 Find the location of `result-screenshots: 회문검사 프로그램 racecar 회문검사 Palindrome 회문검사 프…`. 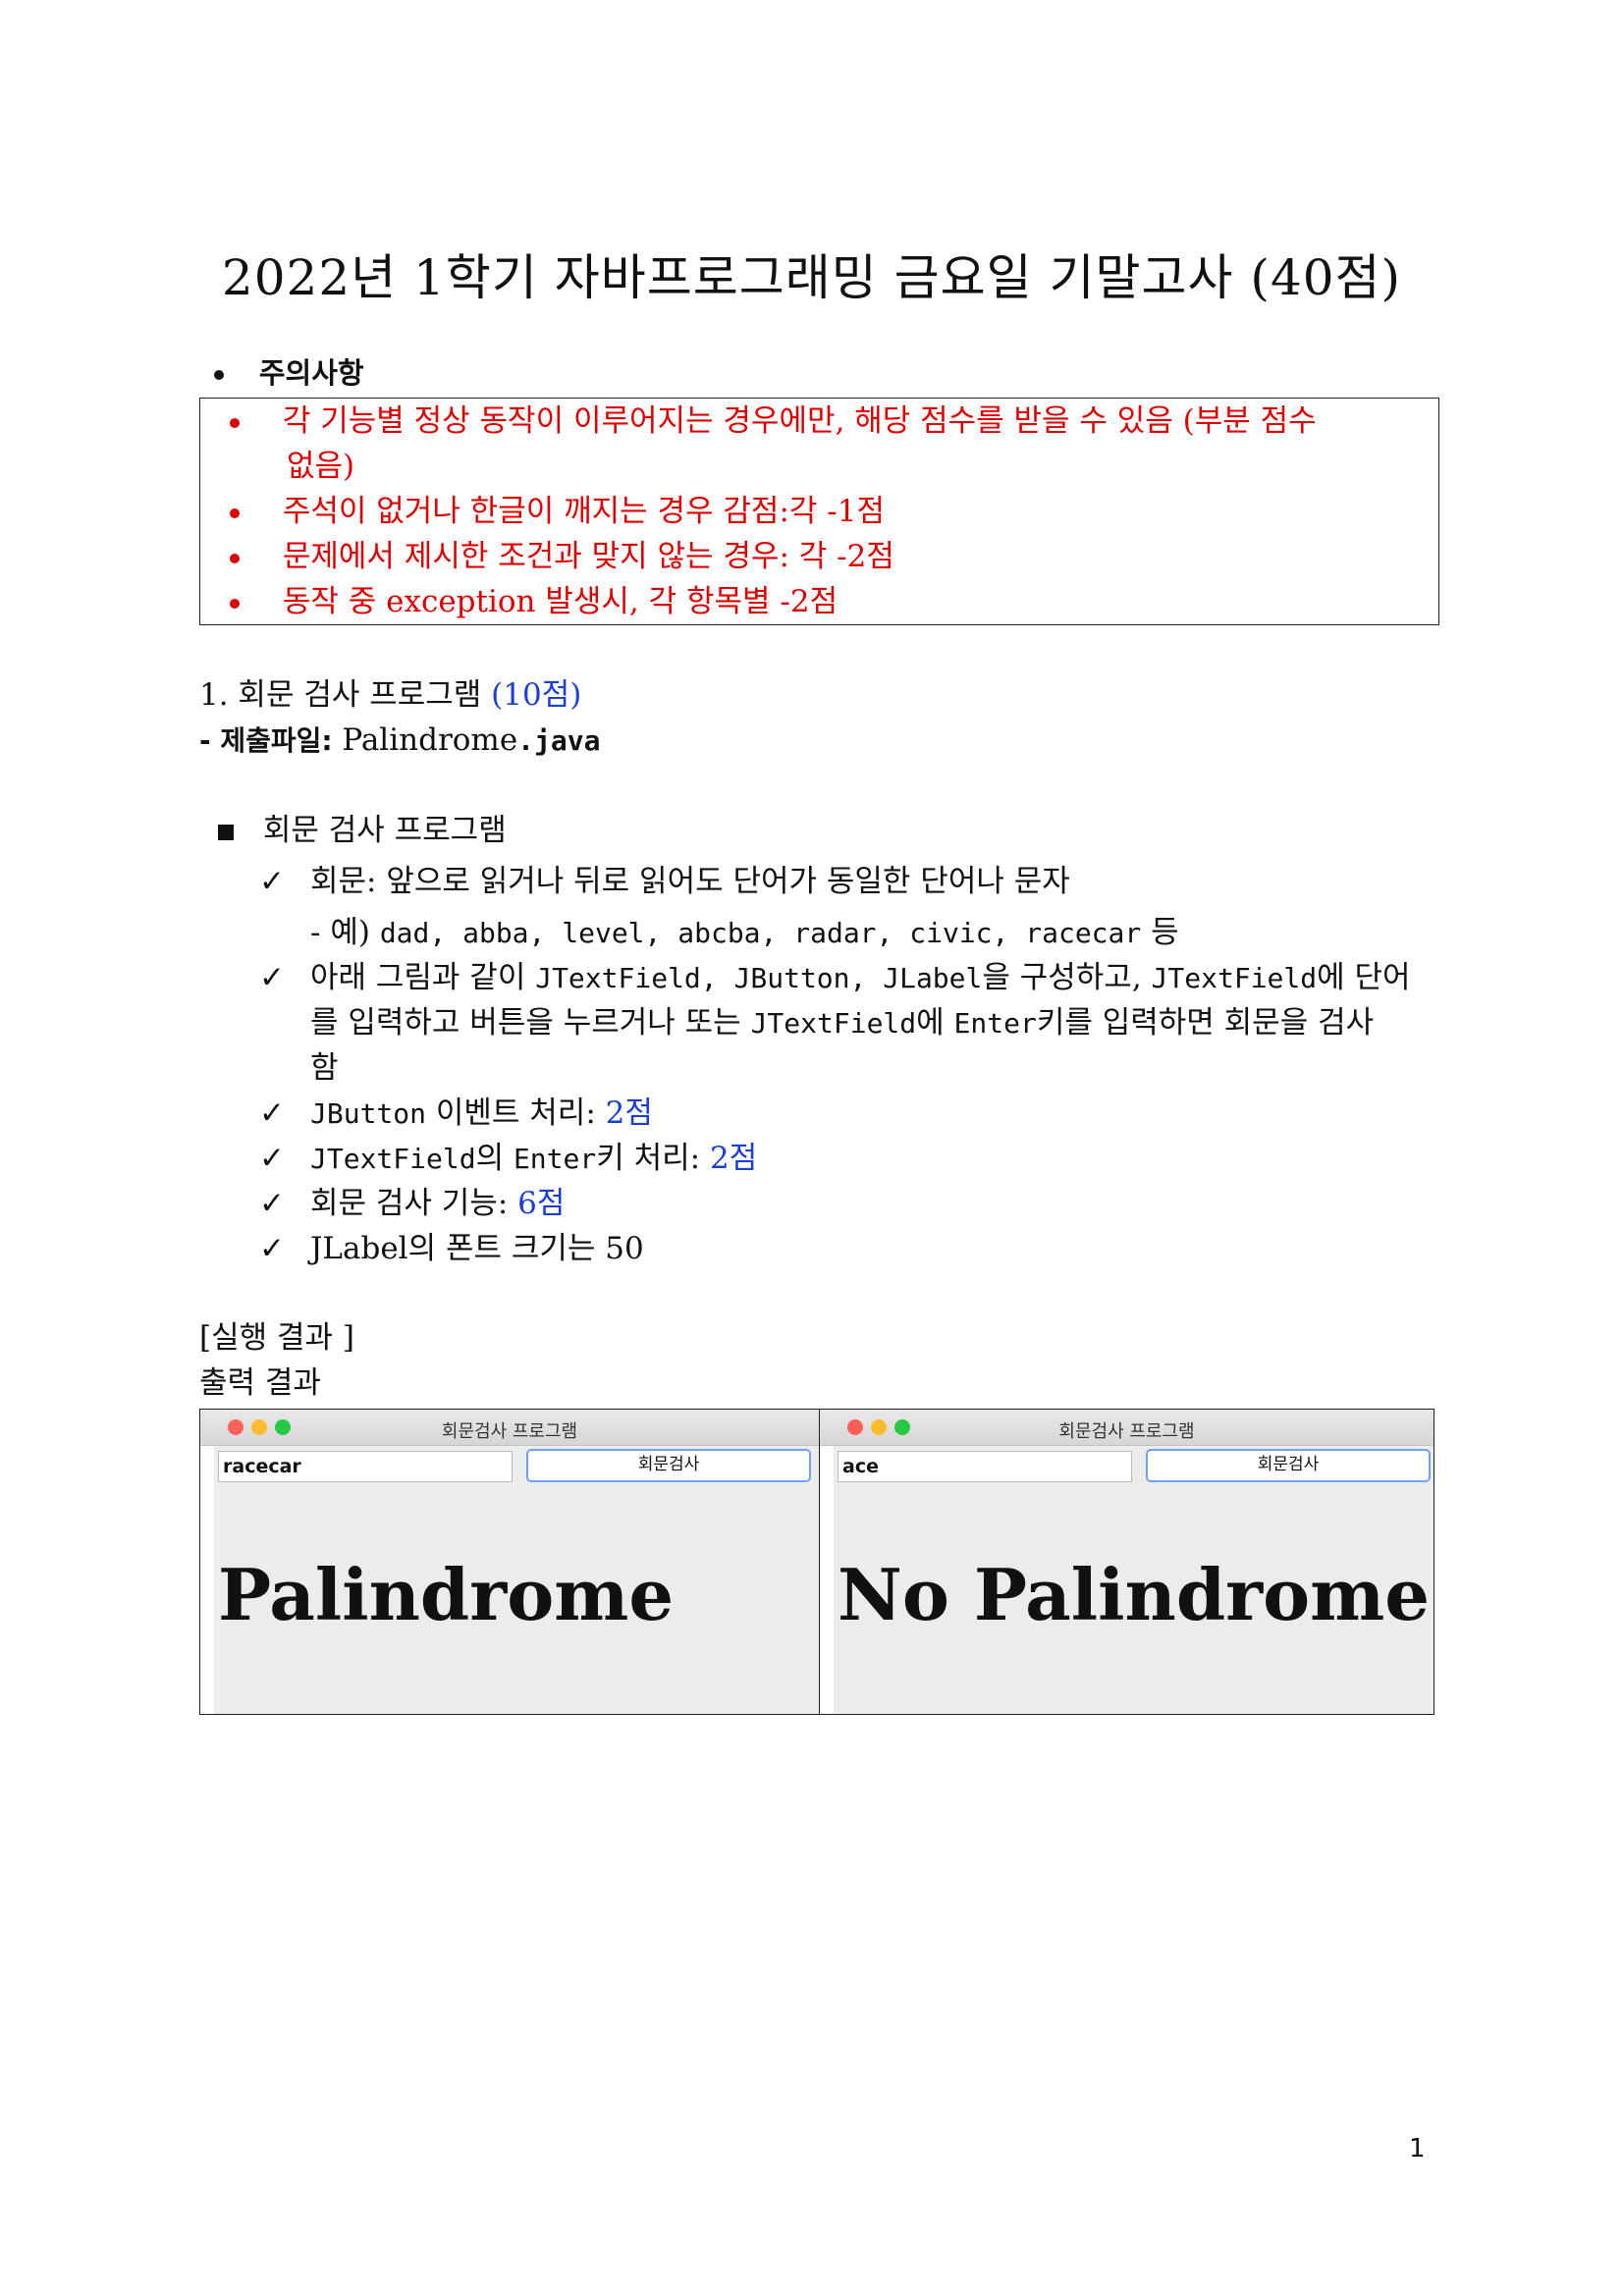

result-screenshots: 회문검사 프로그램 racecar 회문검사 Palindrome 회문검사 프… is located at coordinates (816, 1562).